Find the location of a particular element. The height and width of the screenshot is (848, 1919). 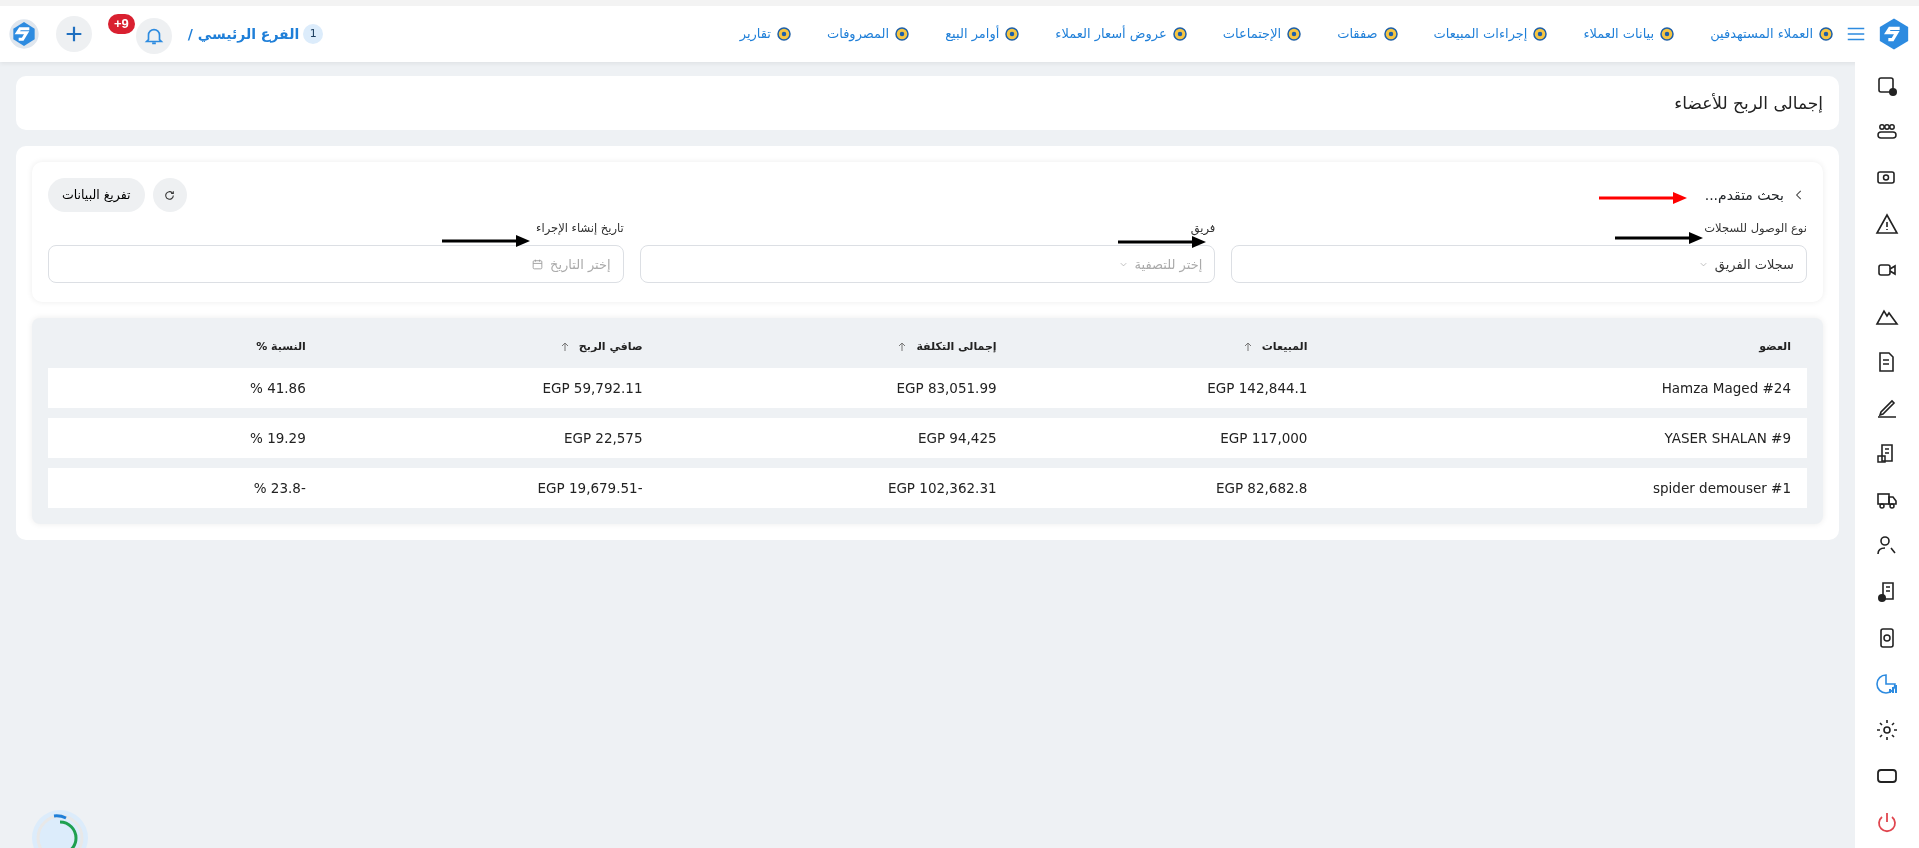

pie-chart-icon is located at coordinates (1887, 683).